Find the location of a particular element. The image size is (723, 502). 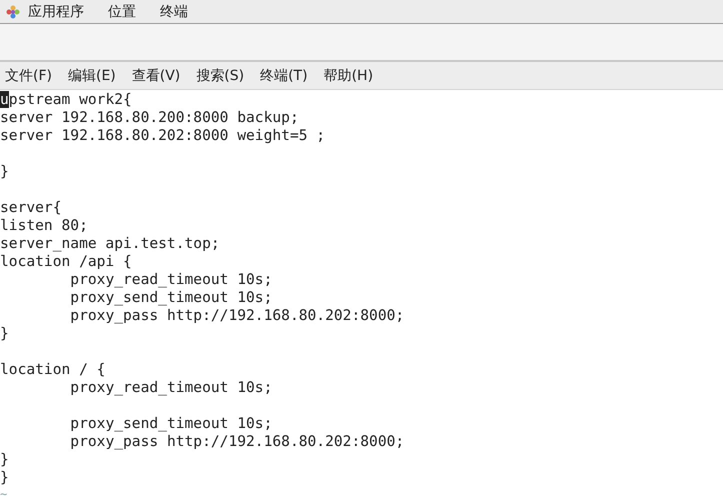

menu-item: 帮助(H) is located at coordinates (349, 75).